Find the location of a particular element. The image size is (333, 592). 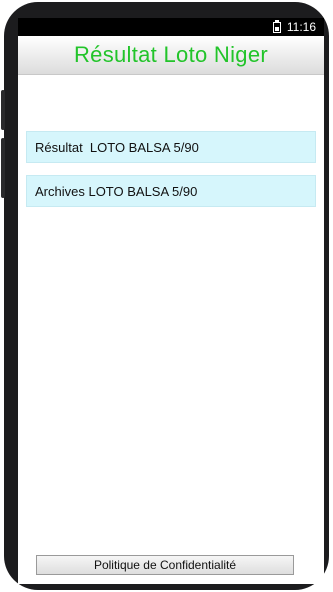

menu-item-label: Archives LOTO BALSA 5/90 is located at coordinates (116, 191).